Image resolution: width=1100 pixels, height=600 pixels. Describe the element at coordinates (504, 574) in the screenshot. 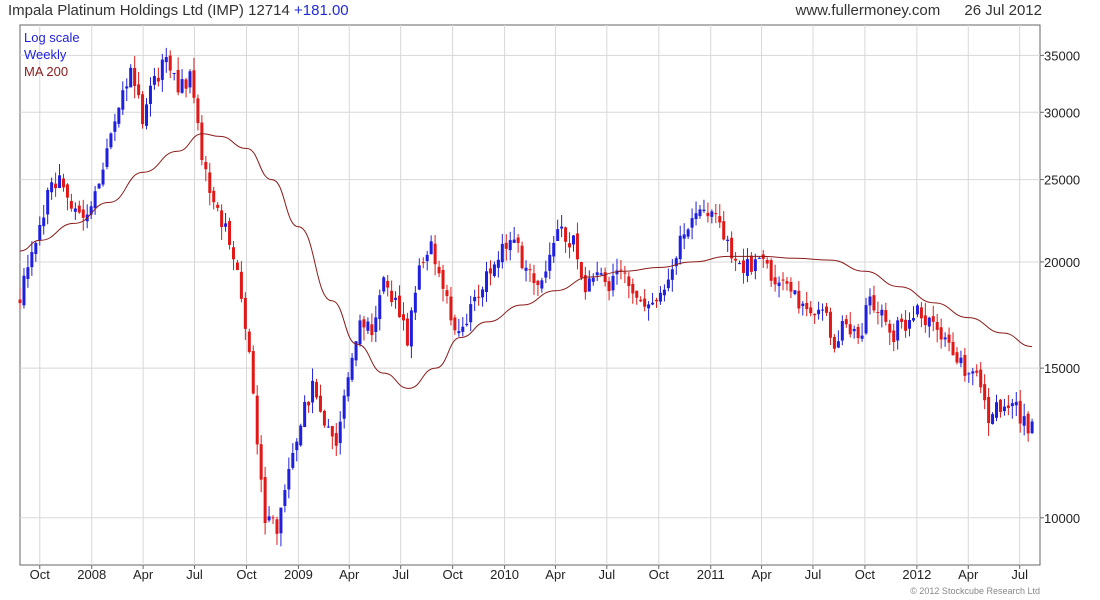

I see `x-tick-label: 2010` at that location.